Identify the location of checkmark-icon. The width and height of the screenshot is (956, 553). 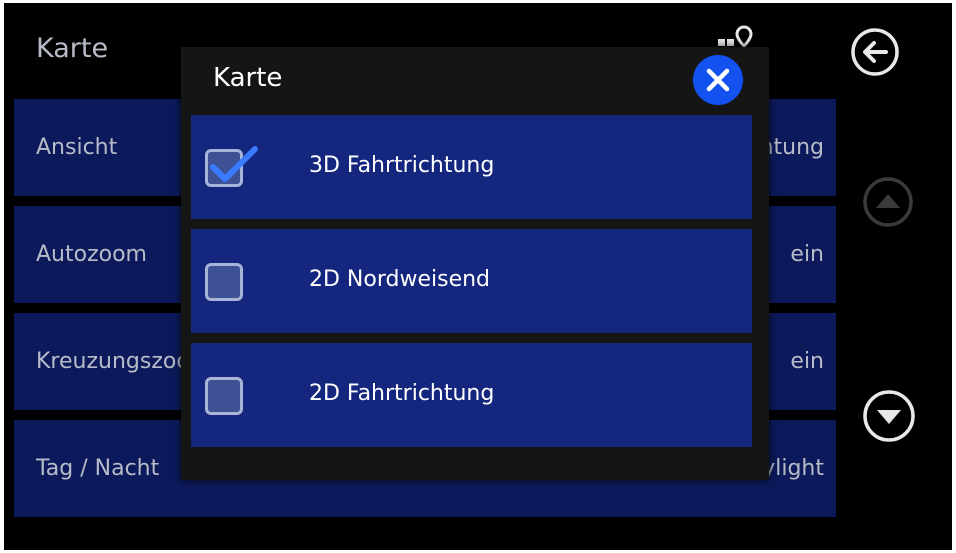
(234, 164).